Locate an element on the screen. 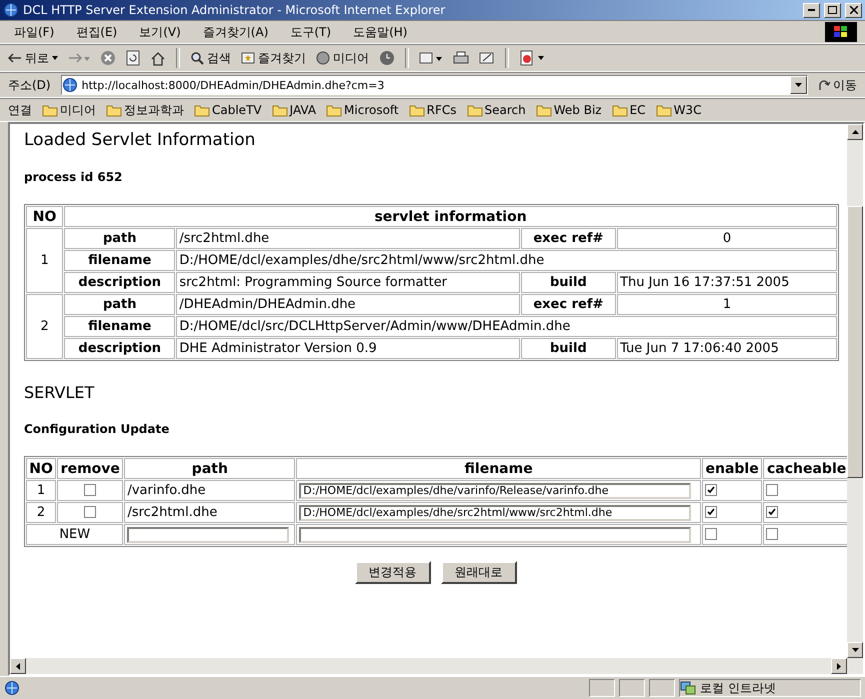 This screenshot has height=699, width=865. scroll-down-button is located at coordinates (855, 650).